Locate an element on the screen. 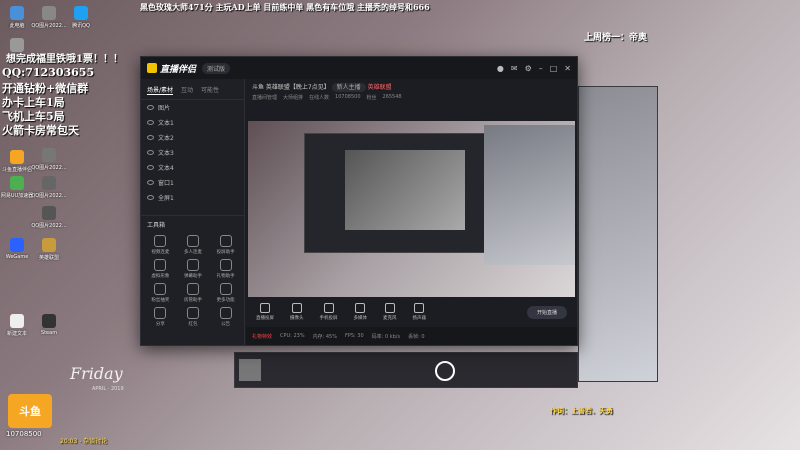 The width and height of the screenshot is (800, 450). room-tag: 新人主播 is located at coordinates (348, 87).